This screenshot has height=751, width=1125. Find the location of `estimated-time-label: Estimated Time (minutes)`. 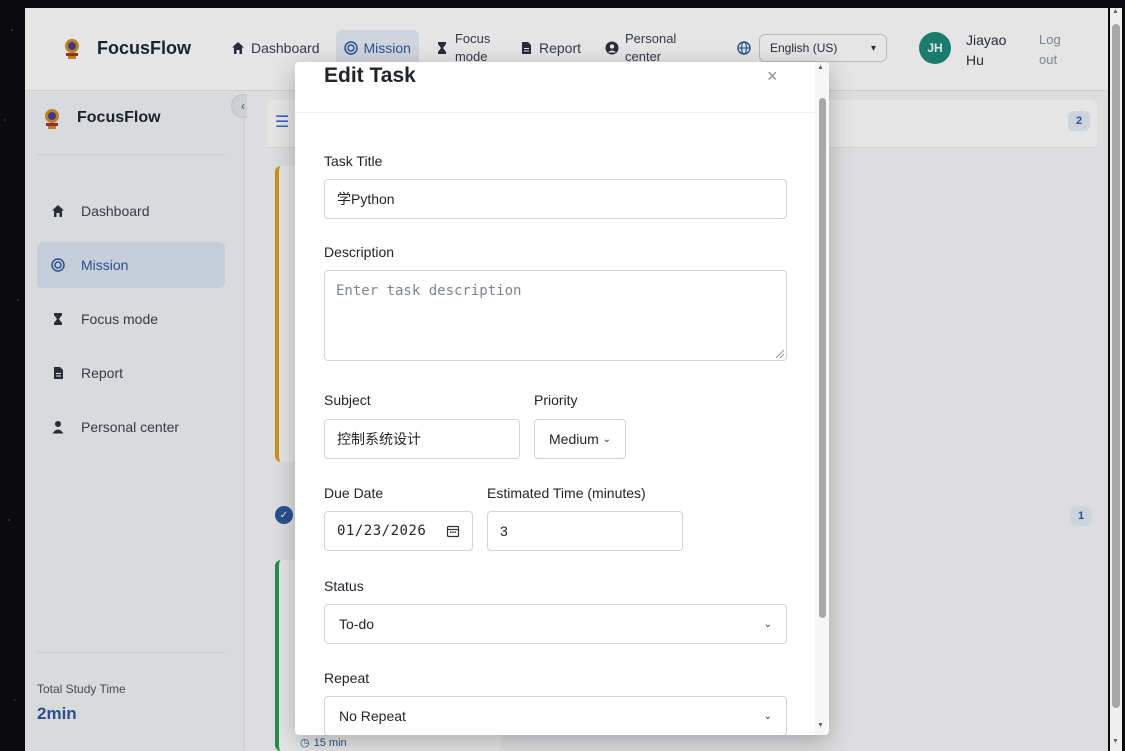

estimated-time-label: Estimated Time (minutes) is located at coordinates (566, 493).